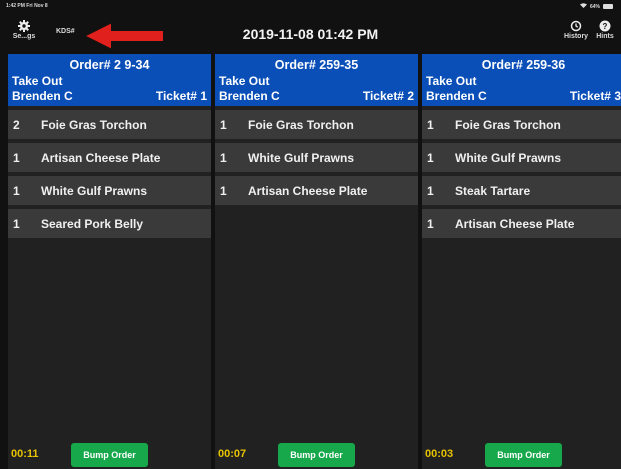  I want to click on order-timer: 00:07, so click(232, 454).